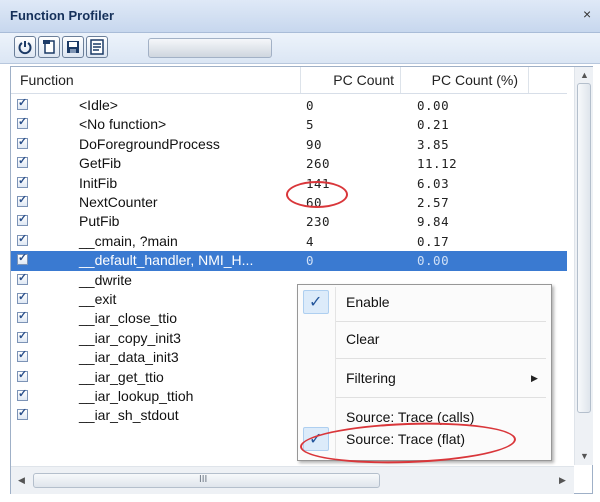  I want to click on pc-count-percent: 11.12, so click(437, 164).